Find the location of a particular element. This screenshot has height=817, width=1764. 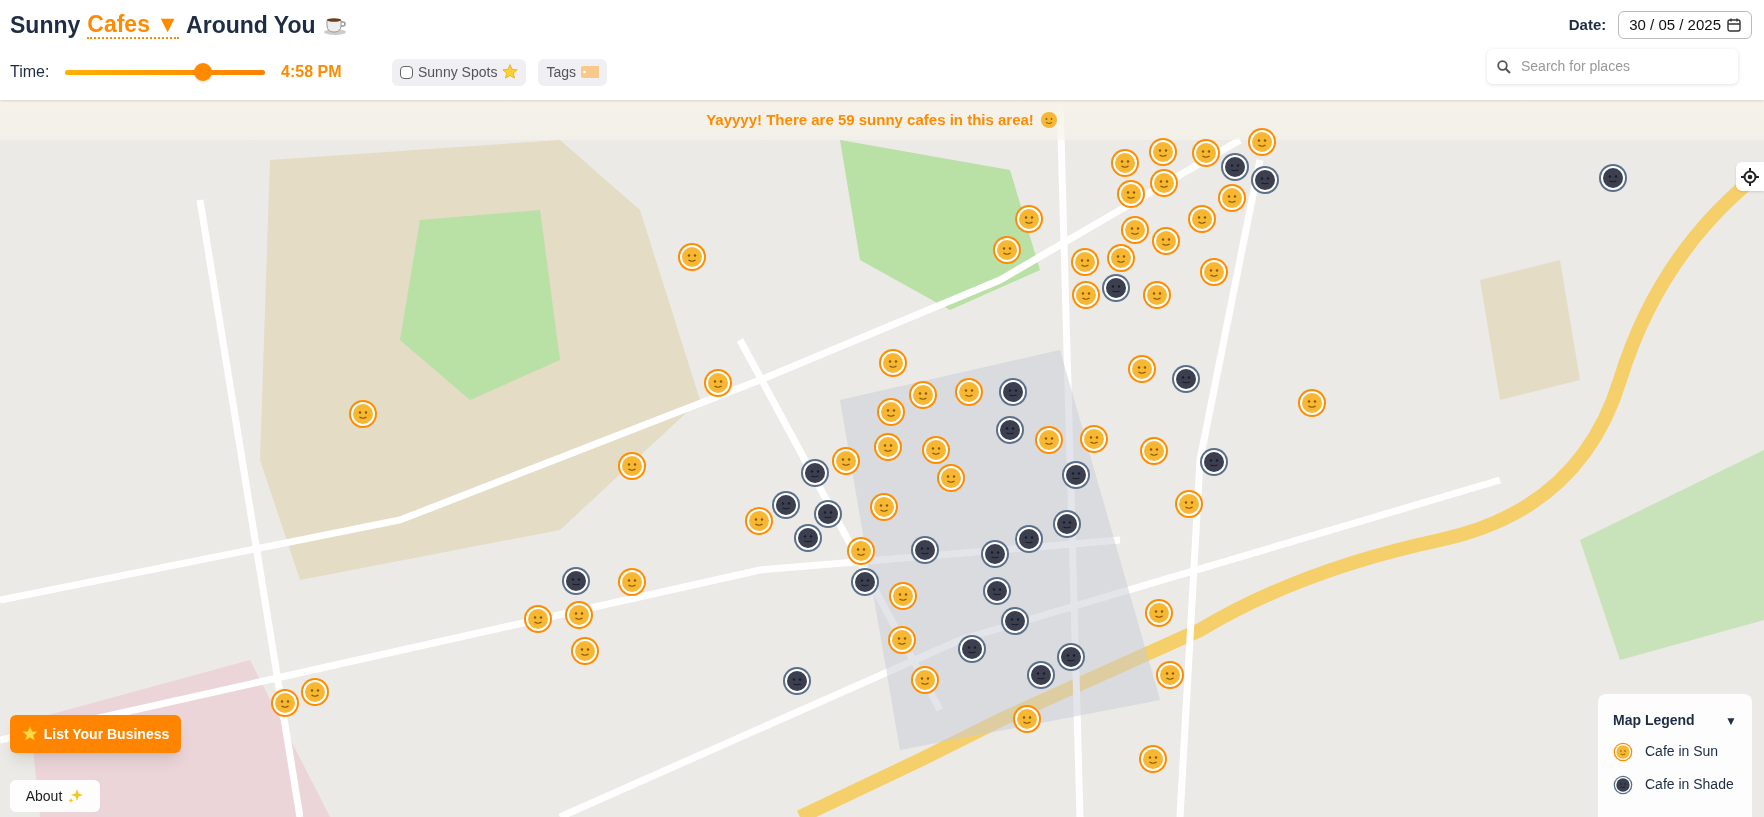

legend-label: Cafe in Shade is located at coordinates (1689, 784).